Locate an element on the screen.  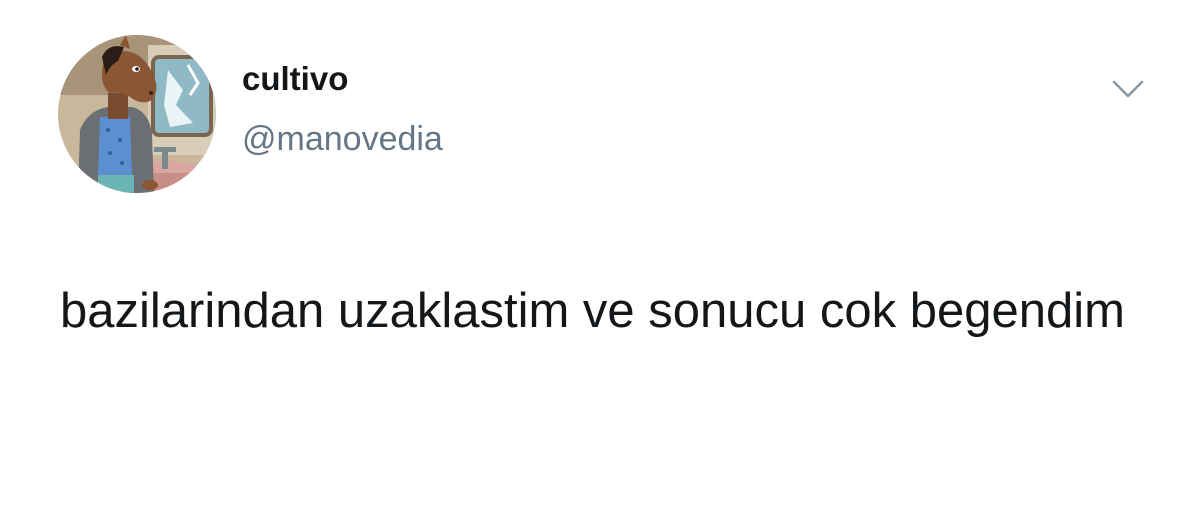
chevron-down-icon is located at coordinates (1128, 89).